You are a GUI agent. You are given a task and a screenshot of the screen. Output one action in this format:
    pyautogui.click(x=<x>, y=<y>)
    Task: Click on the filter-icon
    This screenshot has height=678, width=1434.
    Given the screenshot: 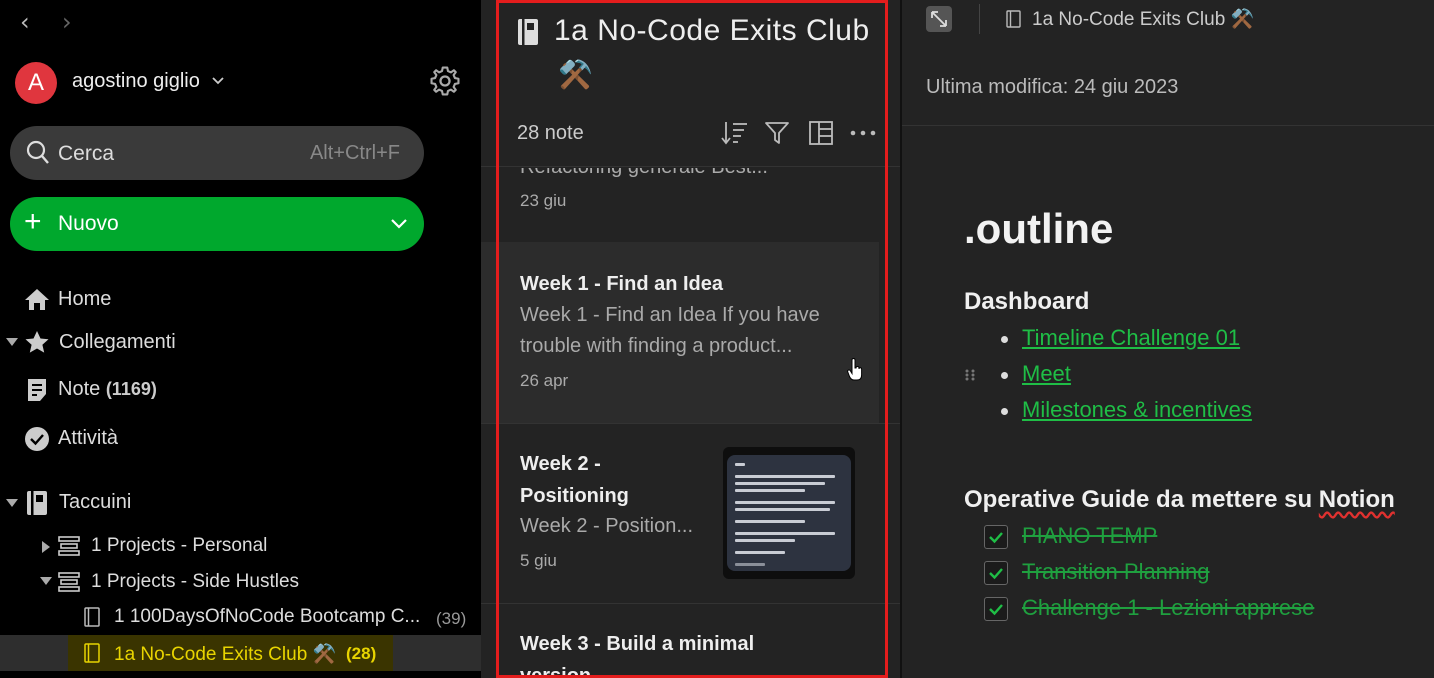 What is the action you would take?
    pyautogui.click(x=777, y=133)
    